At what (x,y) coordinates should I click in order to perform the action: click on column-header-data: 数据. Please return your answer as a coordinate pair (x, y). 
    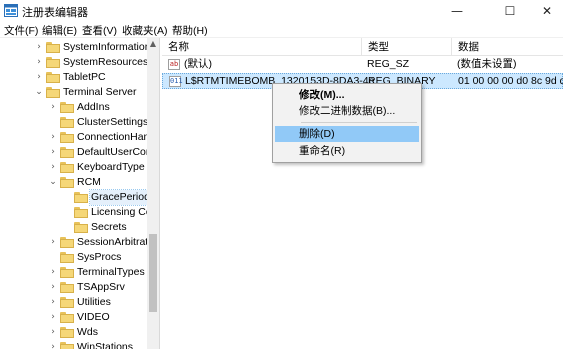
    Looking at the image, I should click on (507, 47).